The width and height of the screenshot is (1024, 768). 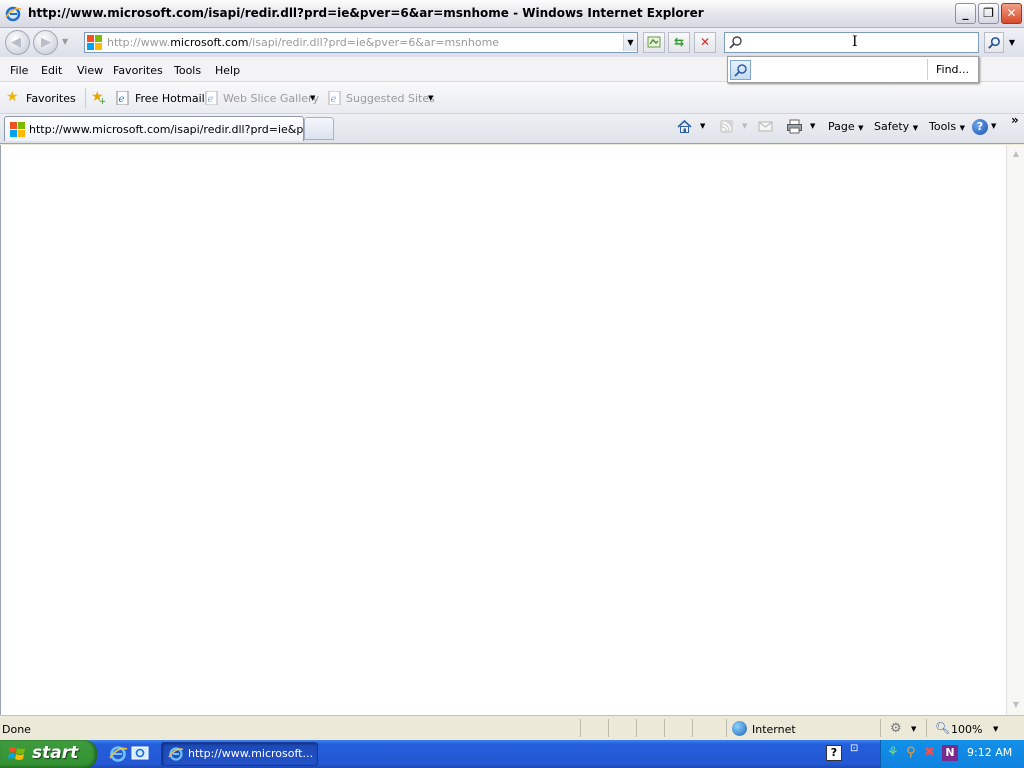 I want to click on address-dropdown-button: ▼, so click(x=630, y=42).